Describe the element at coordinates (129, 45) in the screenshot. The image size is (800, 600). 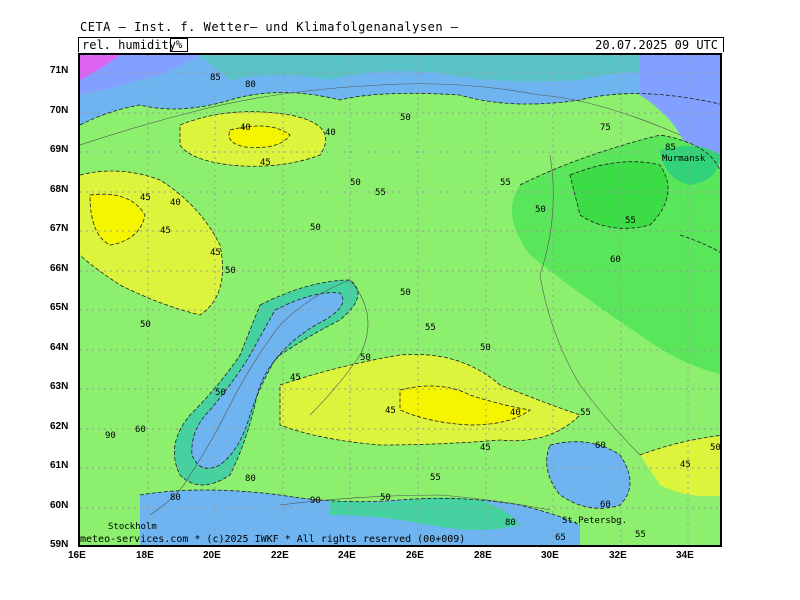
I see `parameter-label: rel. humidity` at that location.